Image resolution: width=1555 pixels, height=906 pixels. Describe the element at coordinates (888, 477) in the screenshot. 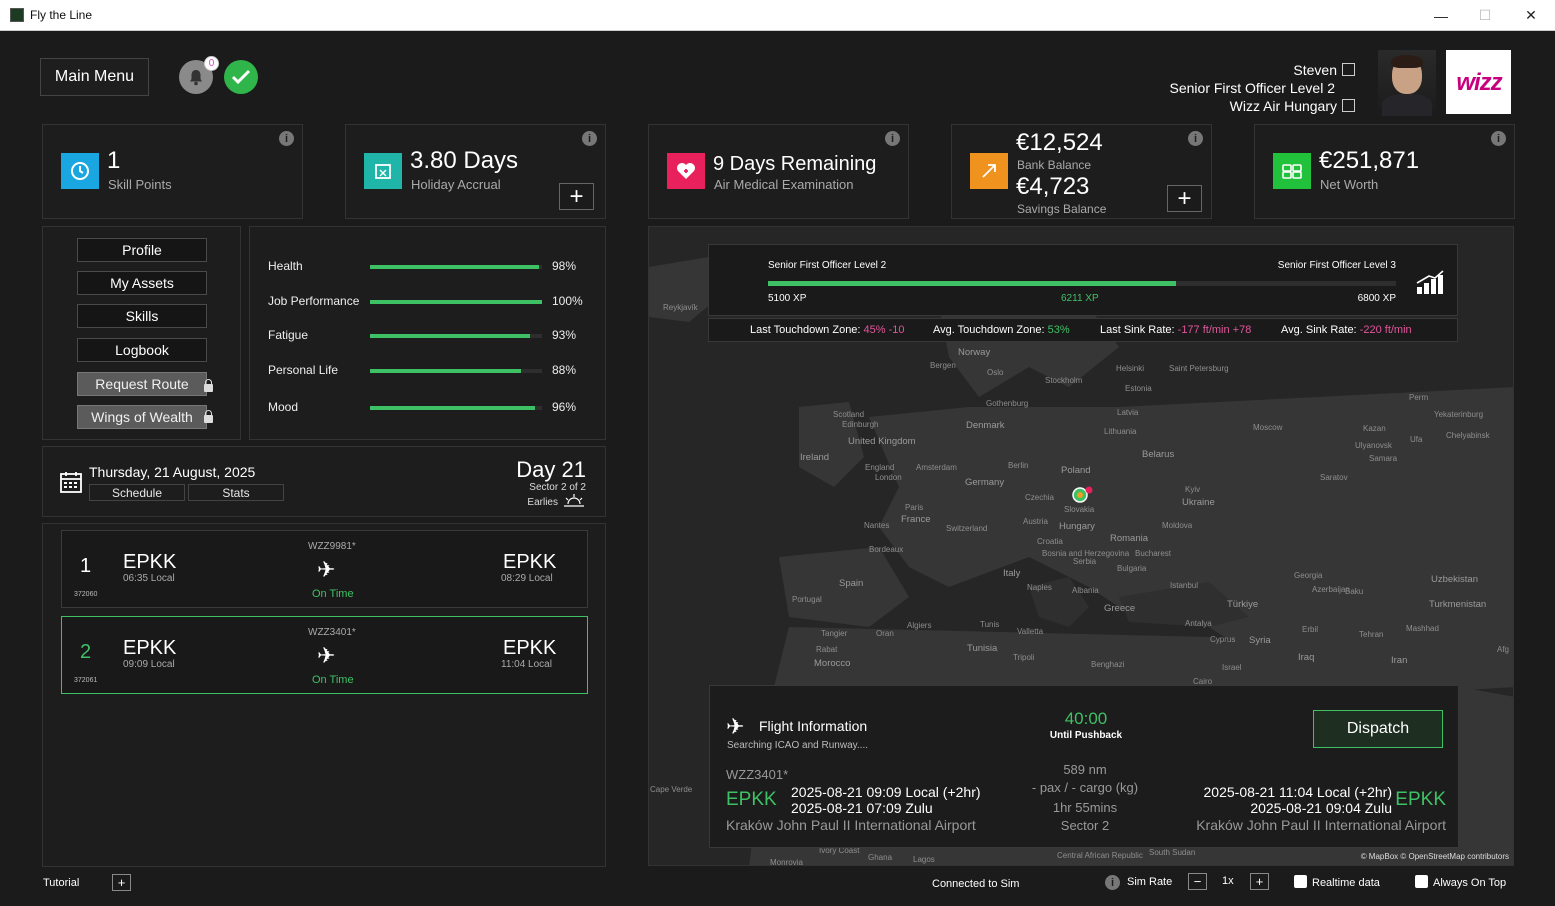

I see `map-label: London` at that location.